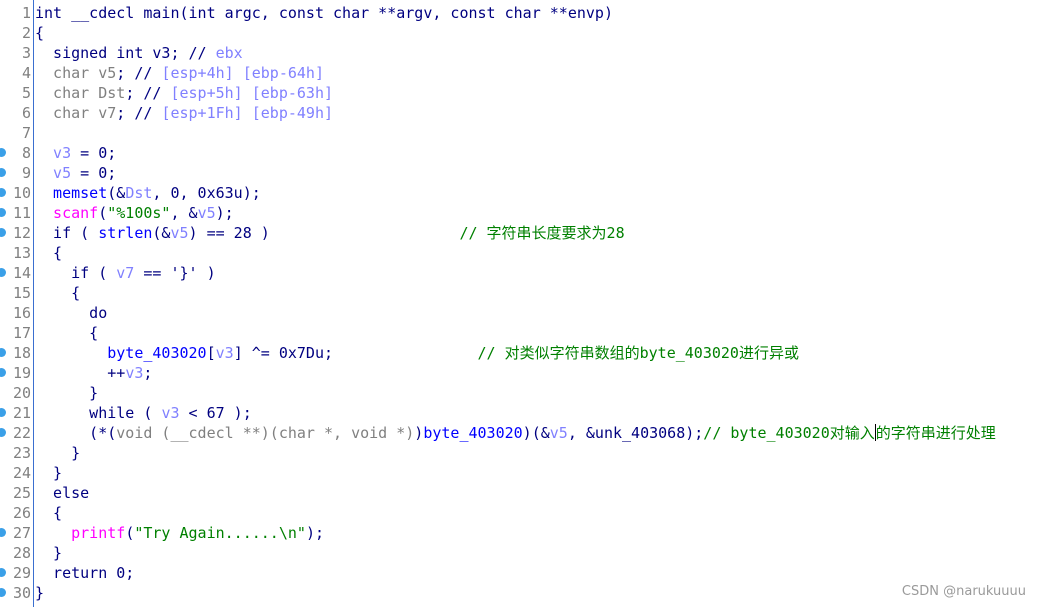 This screenshot has height=607, width=1040. What do you see at coordinates (520, 173) in the screenshot?
I see `code-line: 9 v5 = 0;` at bounding box center [520, 173].